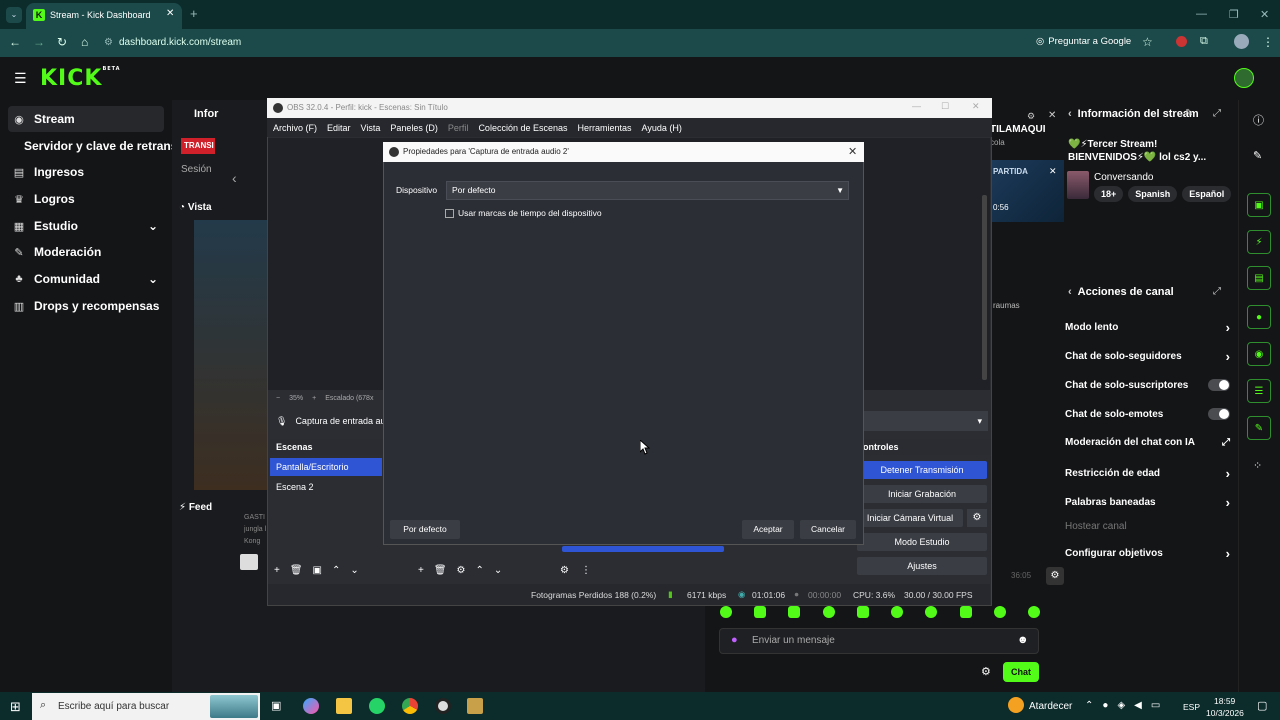  What do you see at coordinates (1105, 705) in the screenshot?
I see `mic-icon: ●` at bounding box center [1105, 705].